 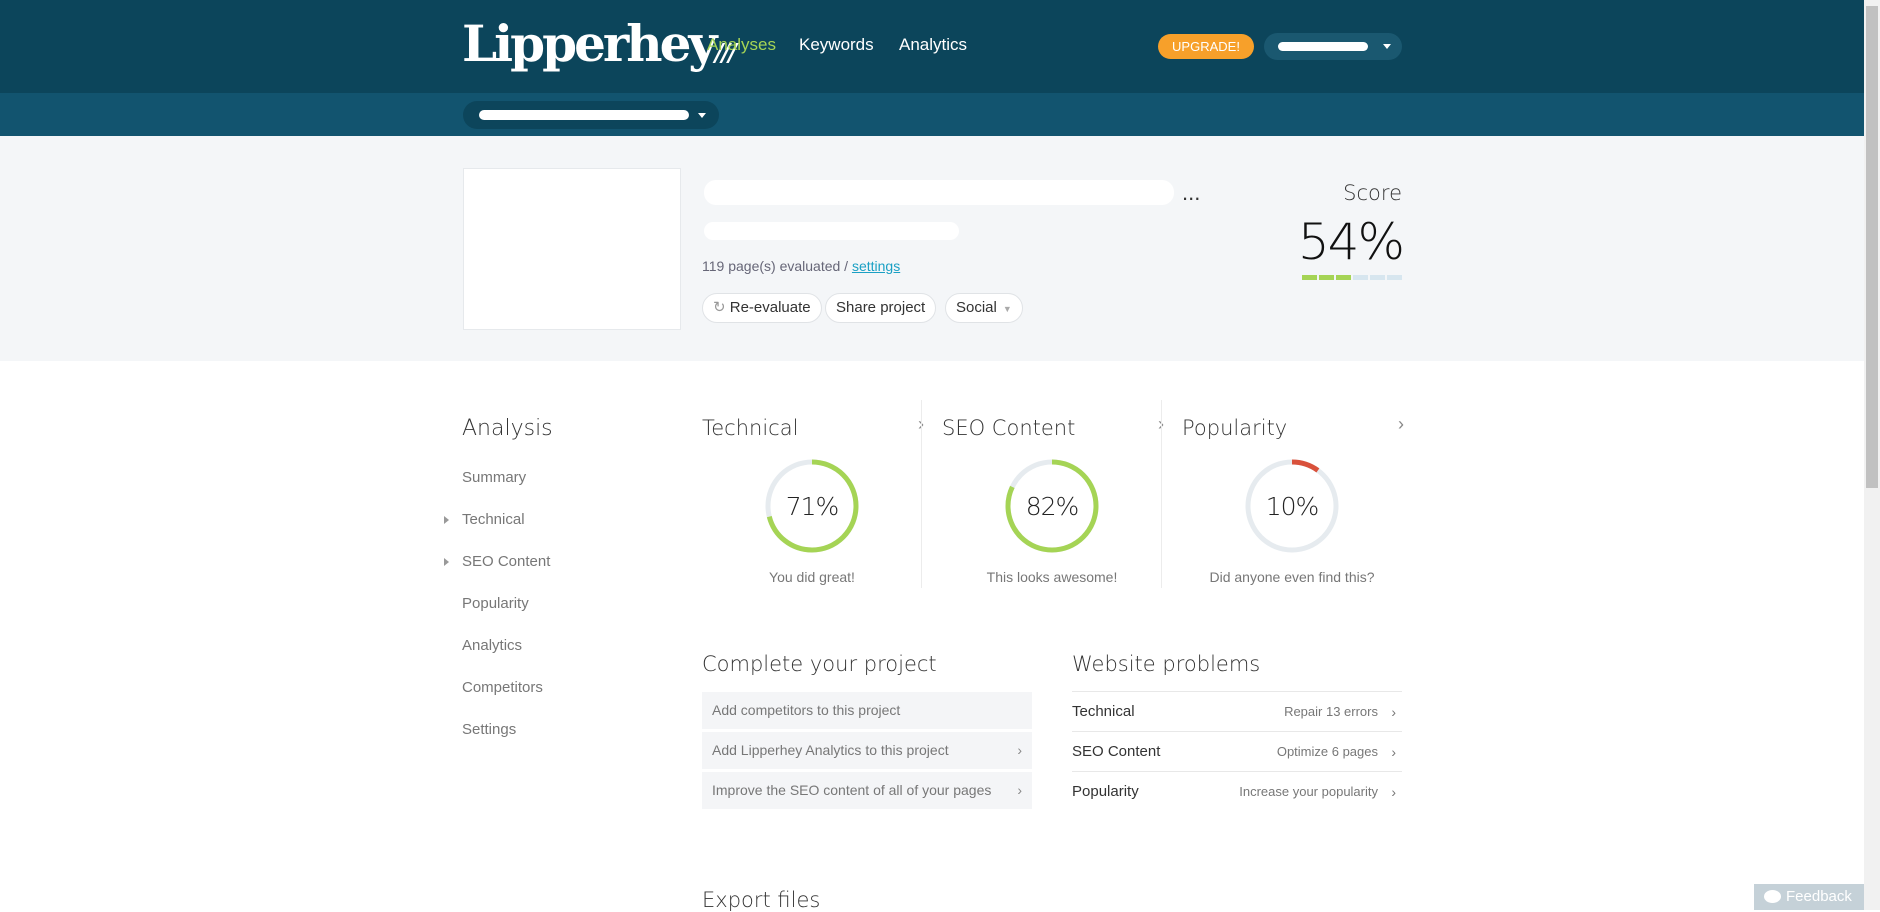 I want to click on social-dropdown: Social ▼, so click(x=984, y=308).